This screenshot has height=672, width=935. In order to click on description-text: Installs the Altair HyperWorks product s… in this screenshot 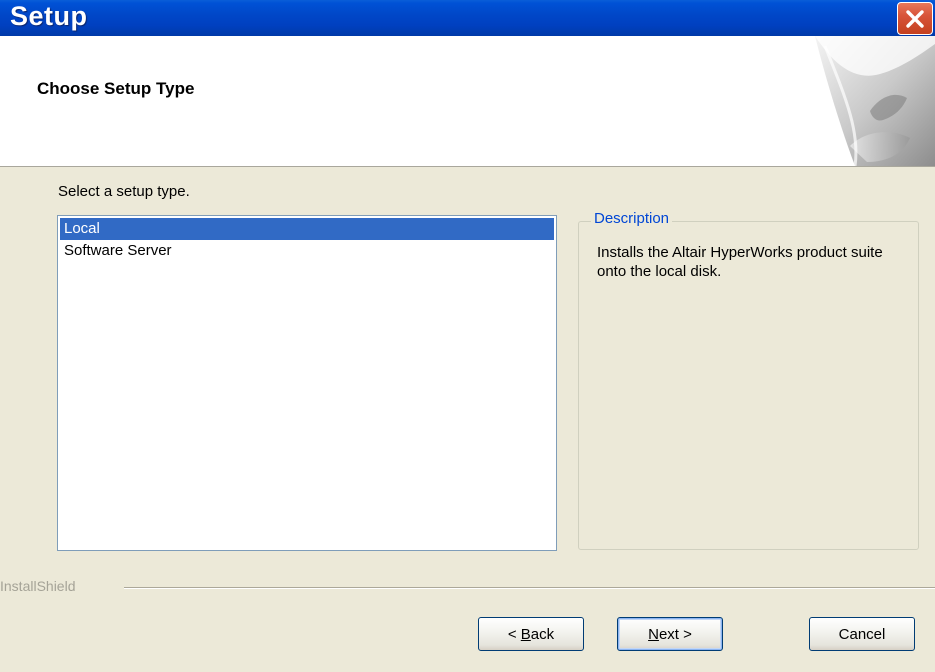, I will do `click(740, 262)`.